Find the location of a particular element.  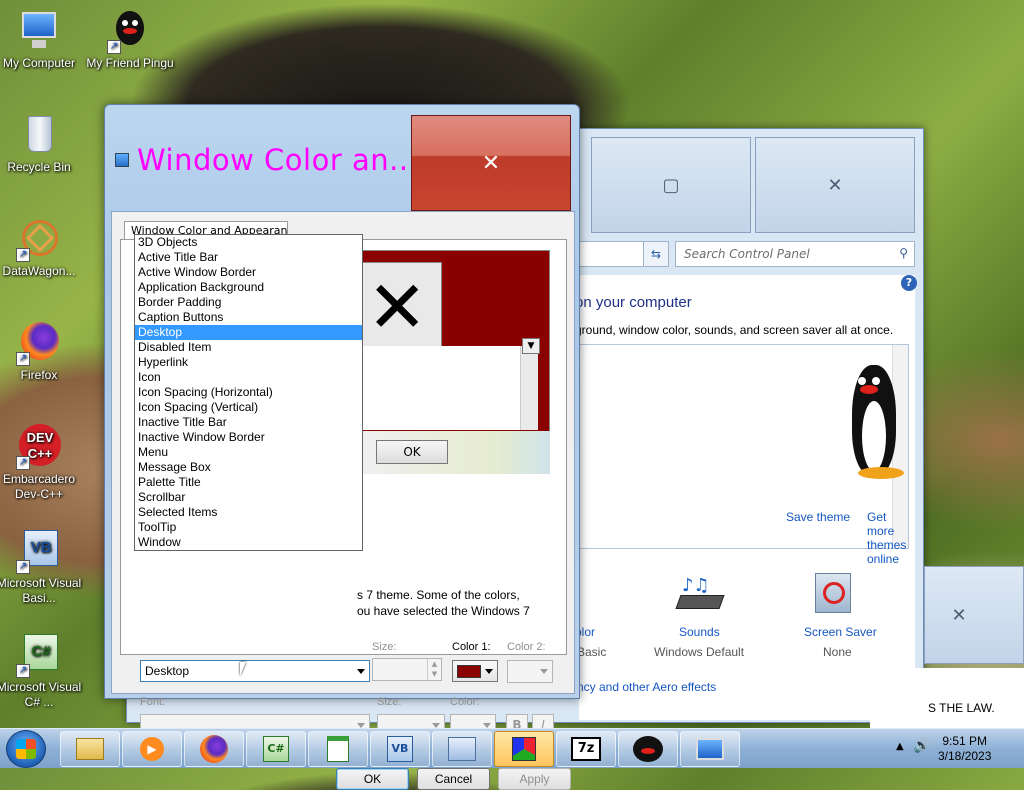

preview-text-area is located at coordinates (449, 388).